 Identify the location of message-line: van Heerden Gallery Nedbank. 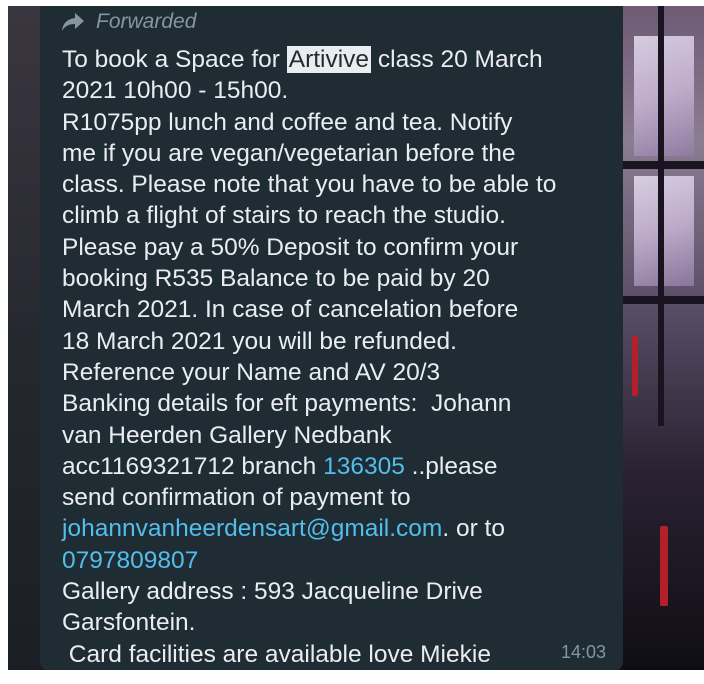
(227, 435).